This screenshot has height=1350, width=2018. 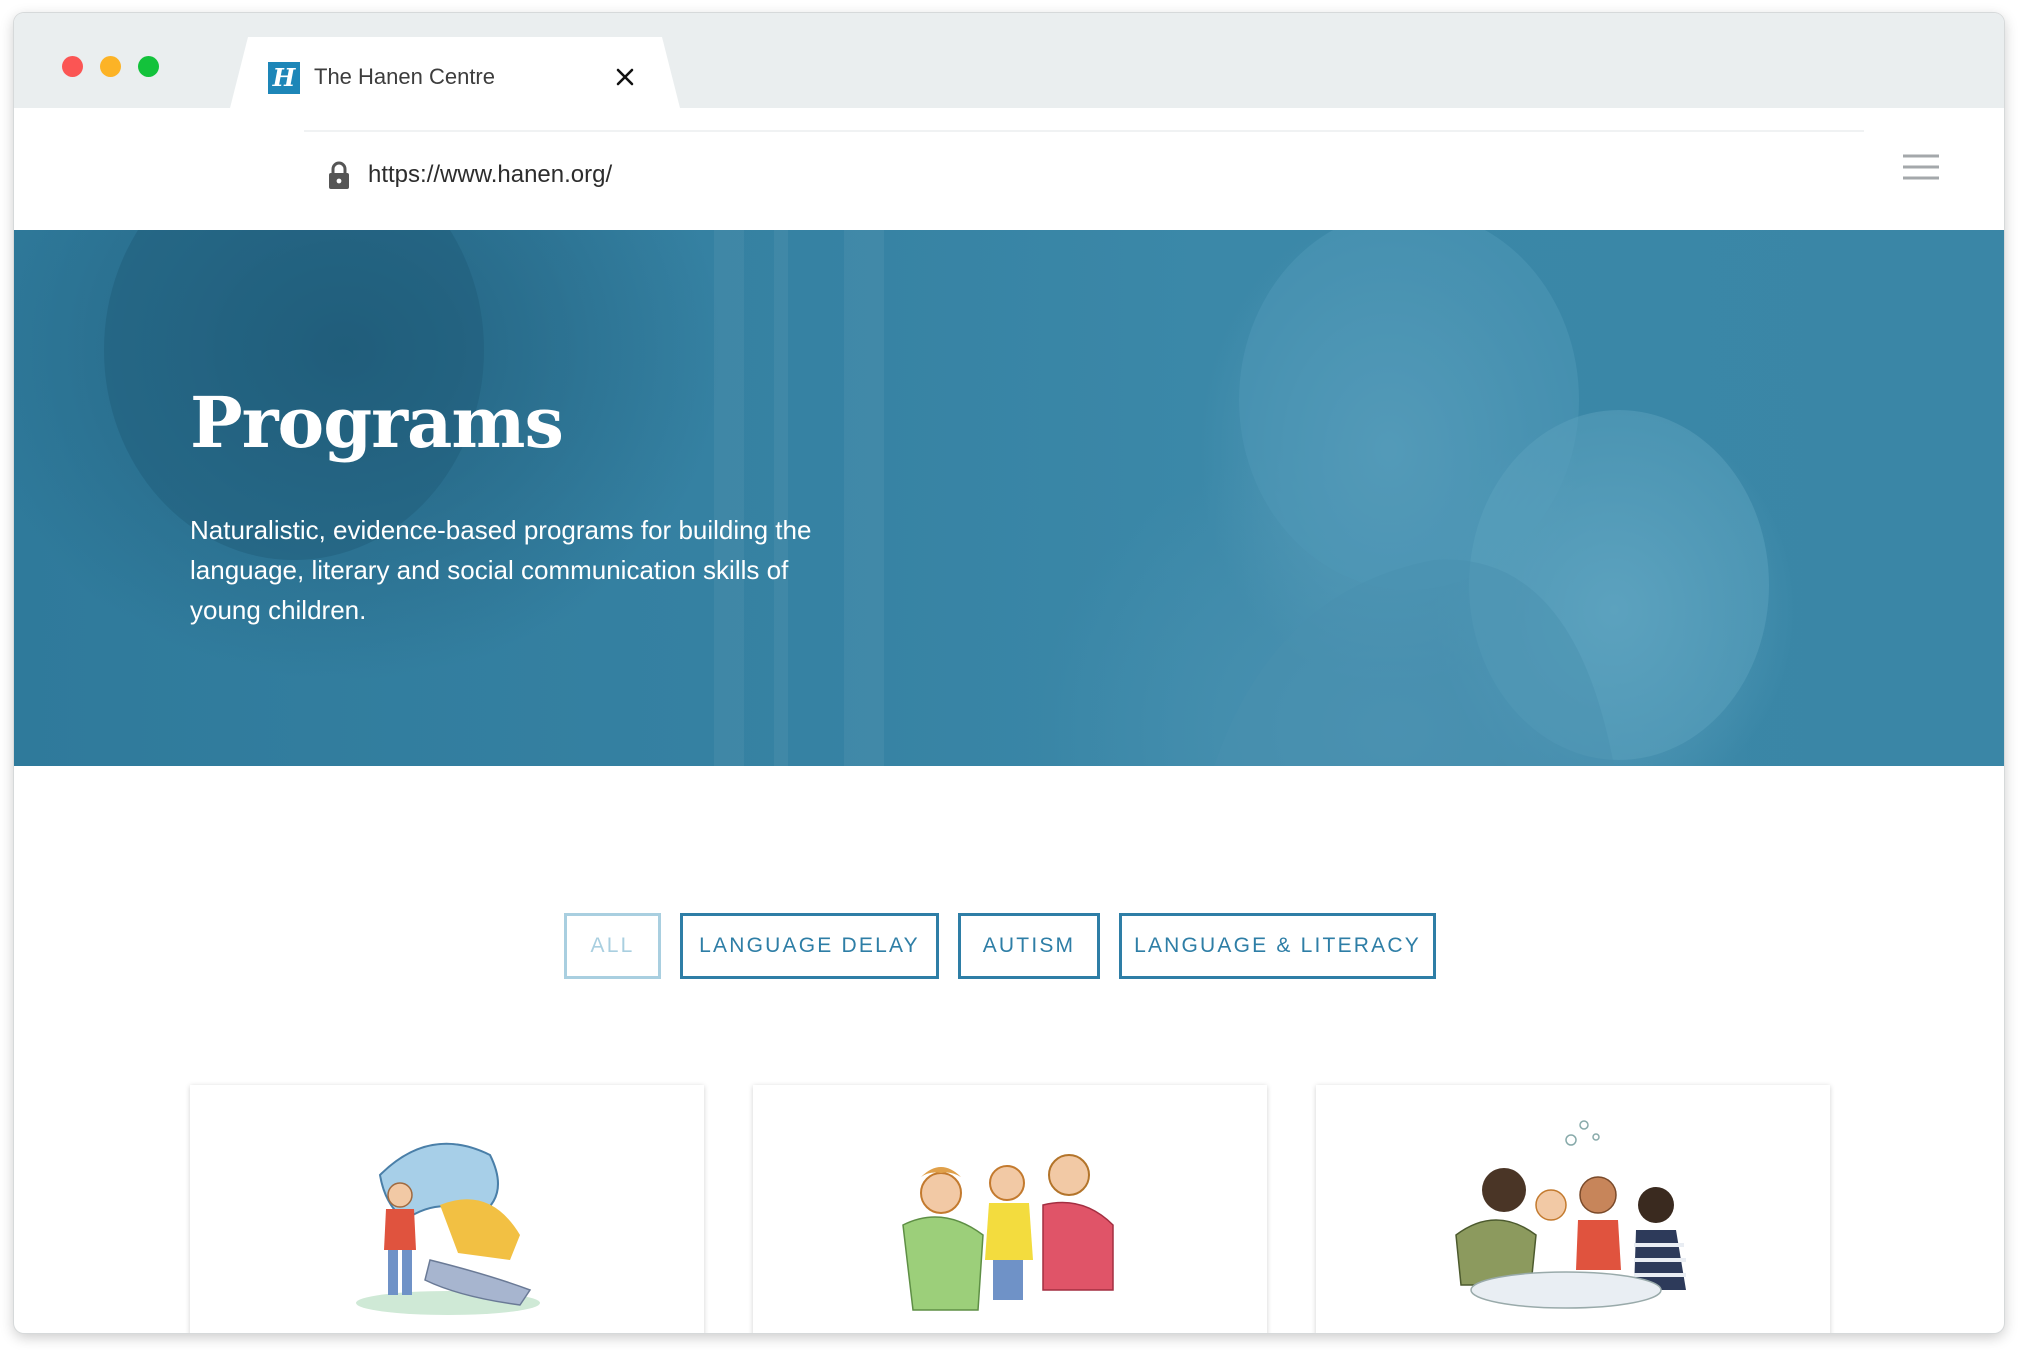 What do you see at coordinates (148, 66) in the screenshot?
I see `maximize-window-button` at bounding box center [148, 66].